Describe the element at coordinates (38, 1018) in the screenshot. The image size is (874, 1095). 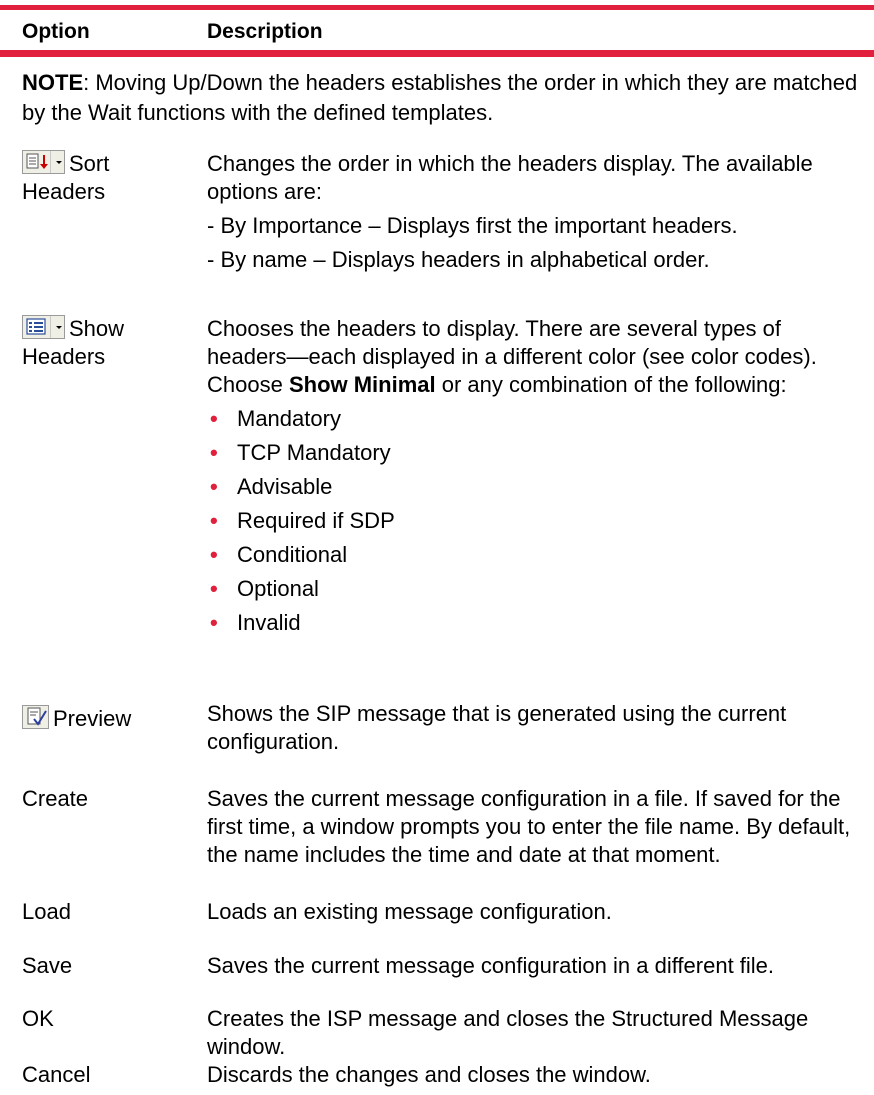
I see `option-label-ok: OK` at that location.